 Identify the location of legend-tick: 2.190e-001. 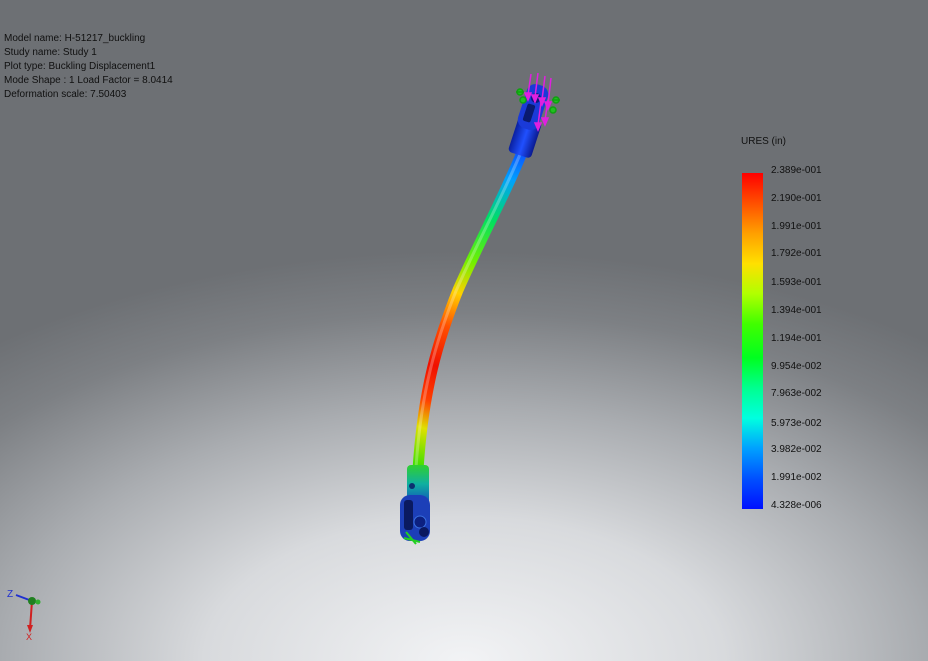
(796, 198).